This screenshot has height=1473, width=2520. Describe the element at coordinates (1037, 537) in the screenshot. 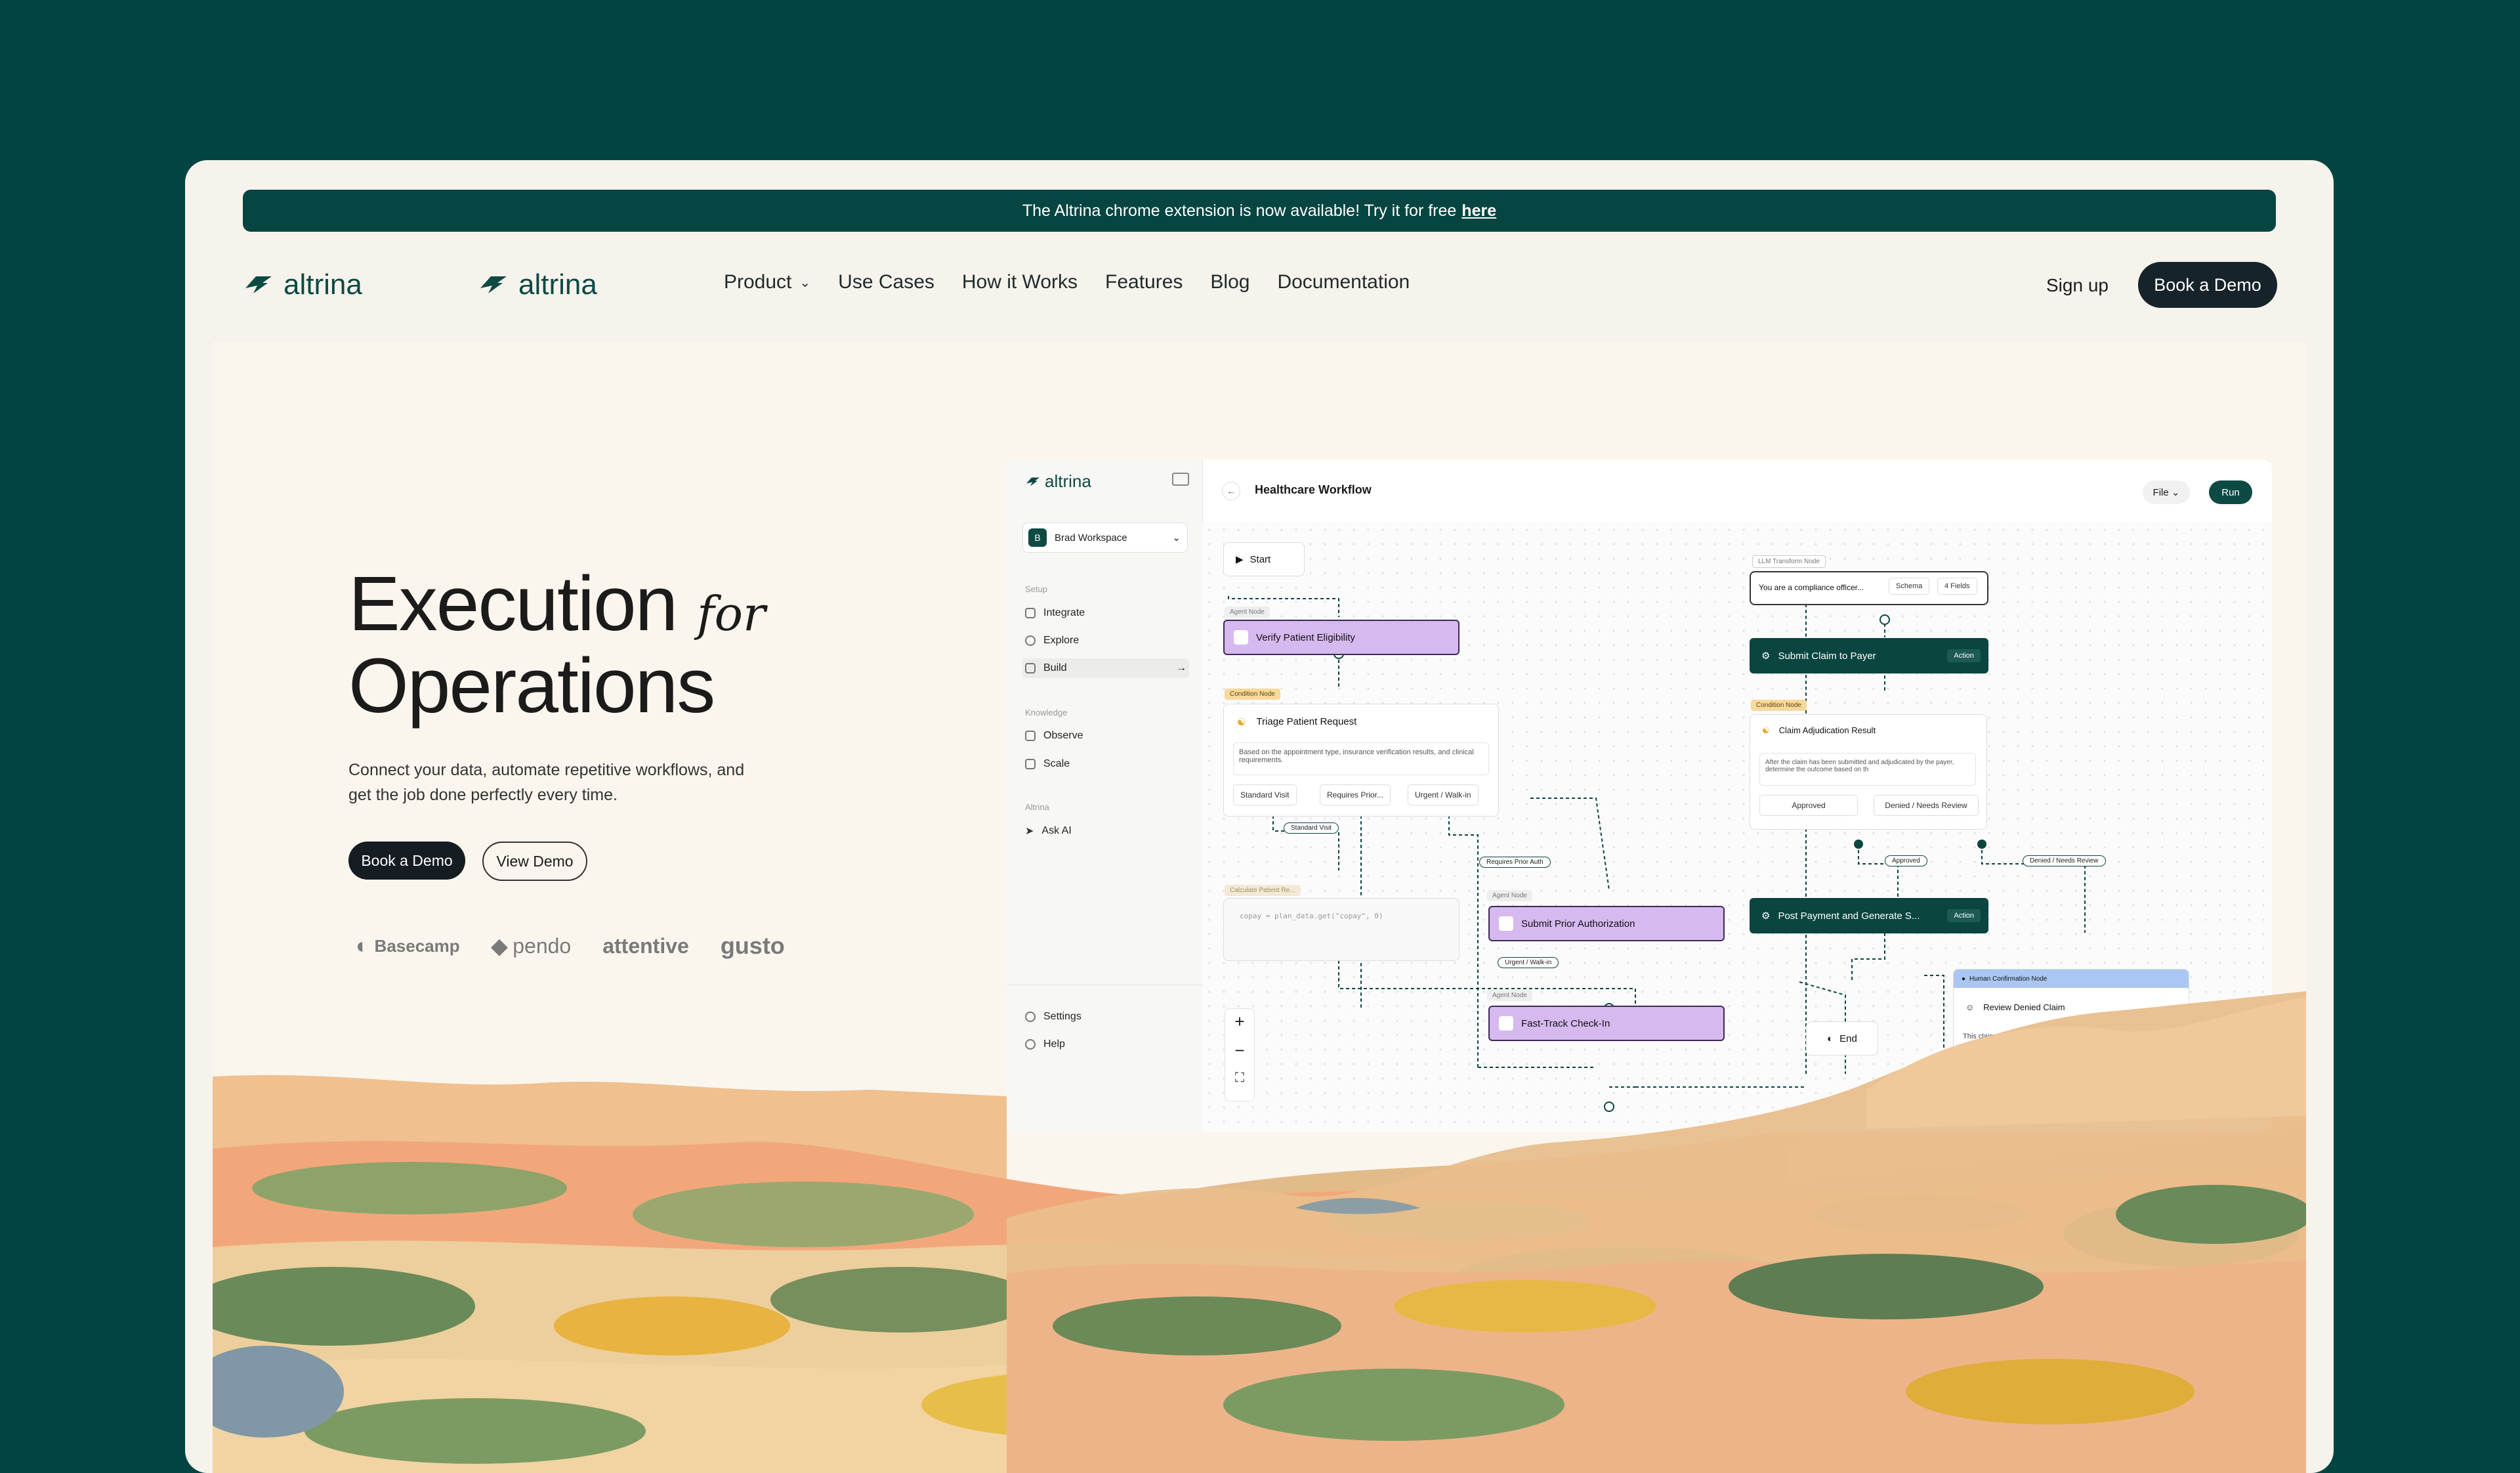

I see `workspace-badge: B` at that location.